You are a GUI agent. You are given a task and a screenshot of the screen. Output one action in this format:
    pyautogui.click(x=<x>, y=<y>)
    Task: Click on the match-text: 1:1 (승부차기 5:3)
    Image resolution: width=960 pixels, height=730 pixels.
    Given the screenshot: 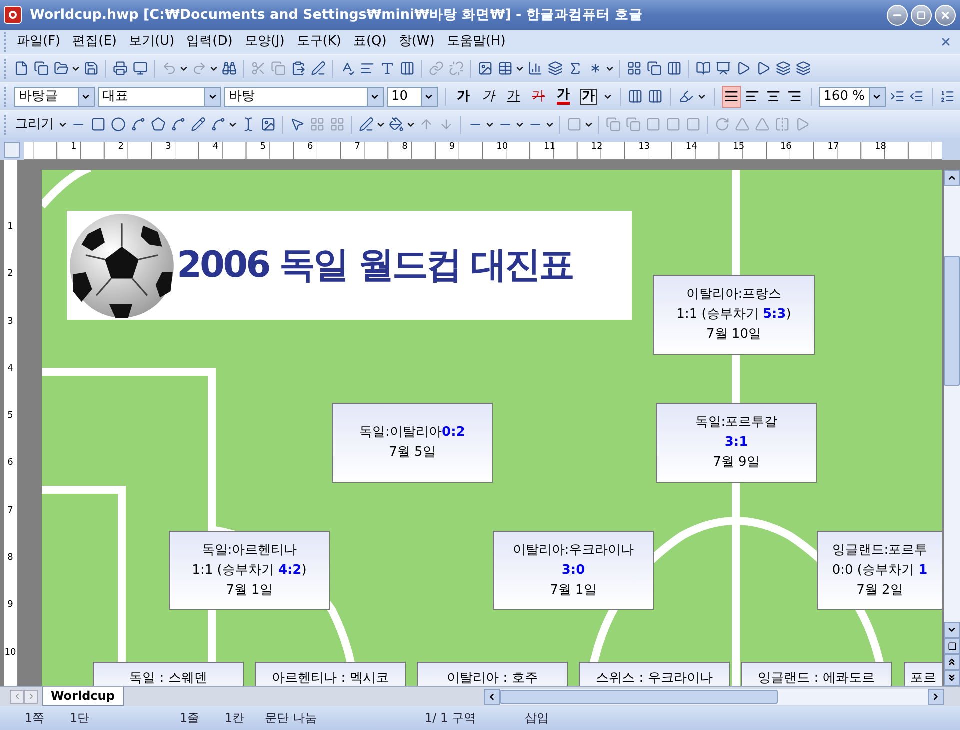 What is the action you would take?
    pyautogui.click(x=734, y=315)
    